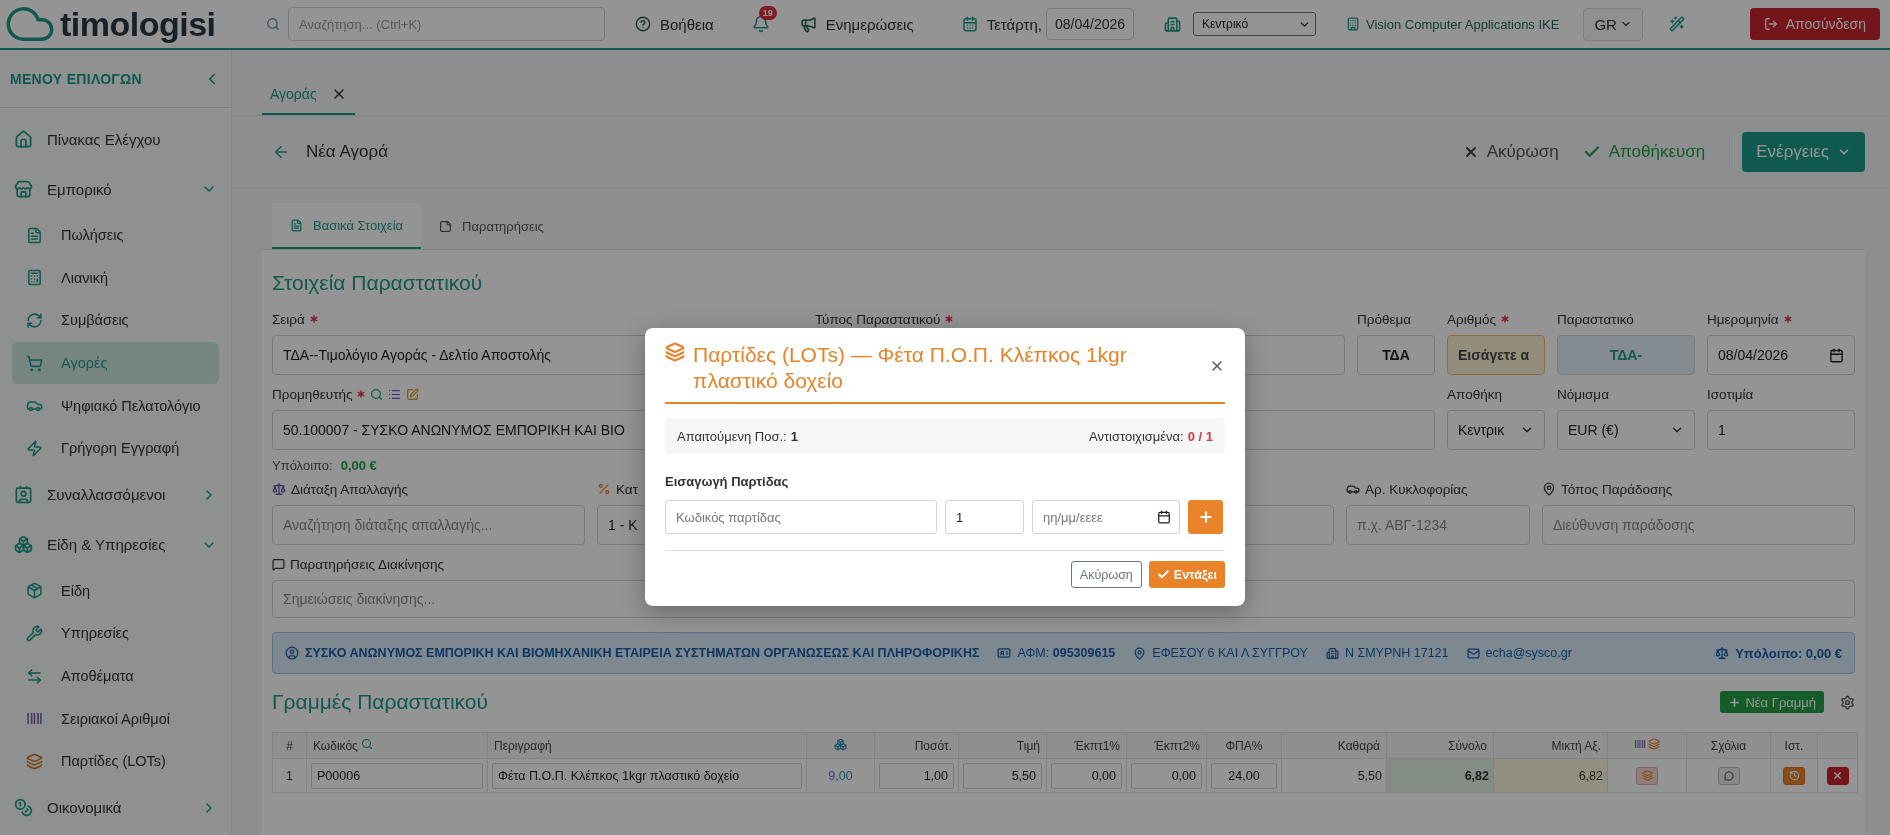 The width and height of the screenshot is (1890, 835). Describe the element at coordinates (627, 489) in the screenshot. I see `field-label: Κατ` at that location.